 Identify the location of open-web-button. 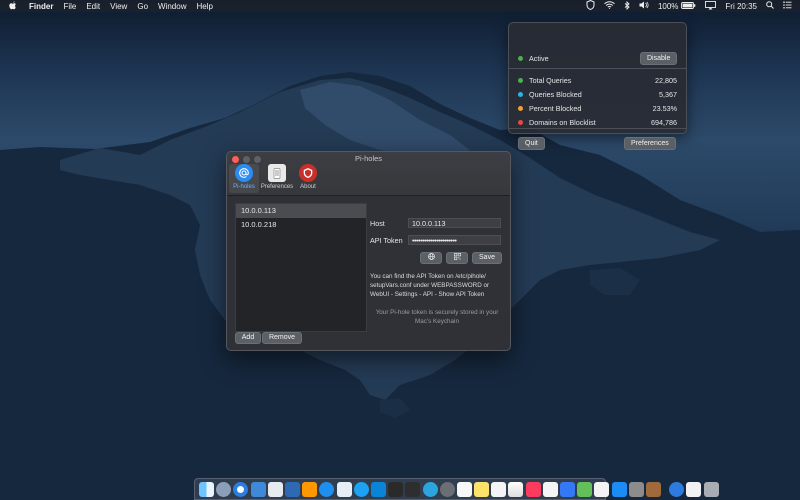
(431, 258).